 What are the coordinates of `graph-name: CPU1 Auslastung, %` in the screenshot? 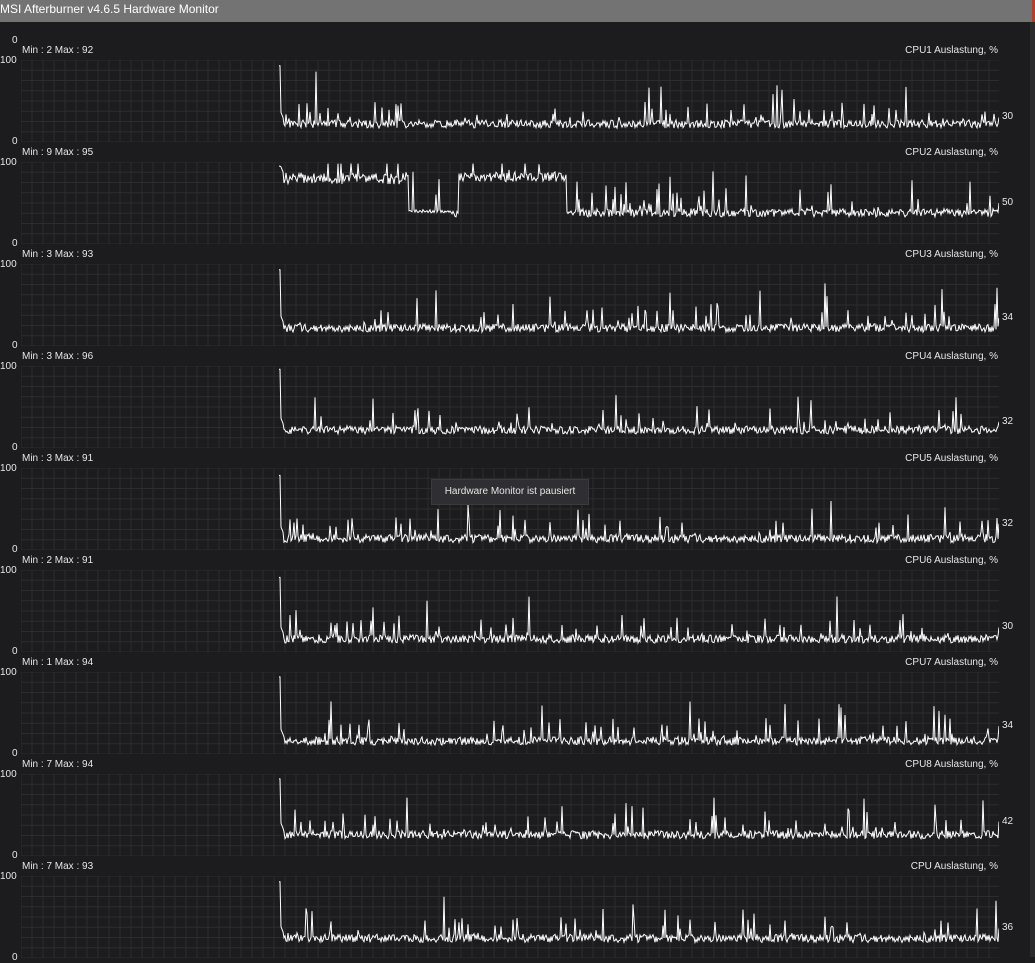 It's located at (951, 50).